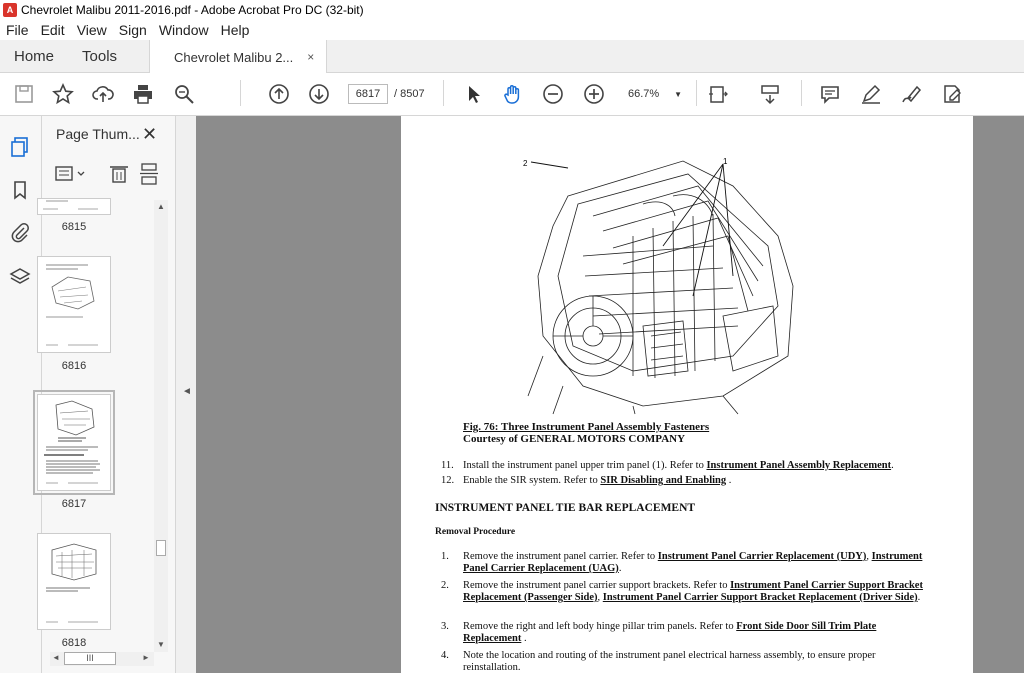 This screenshot has height=673, width=1024. What do you see at coordinates (279, 94) in the screenshot?
I see `previous-page-icon` at bounding box center [279, 94].